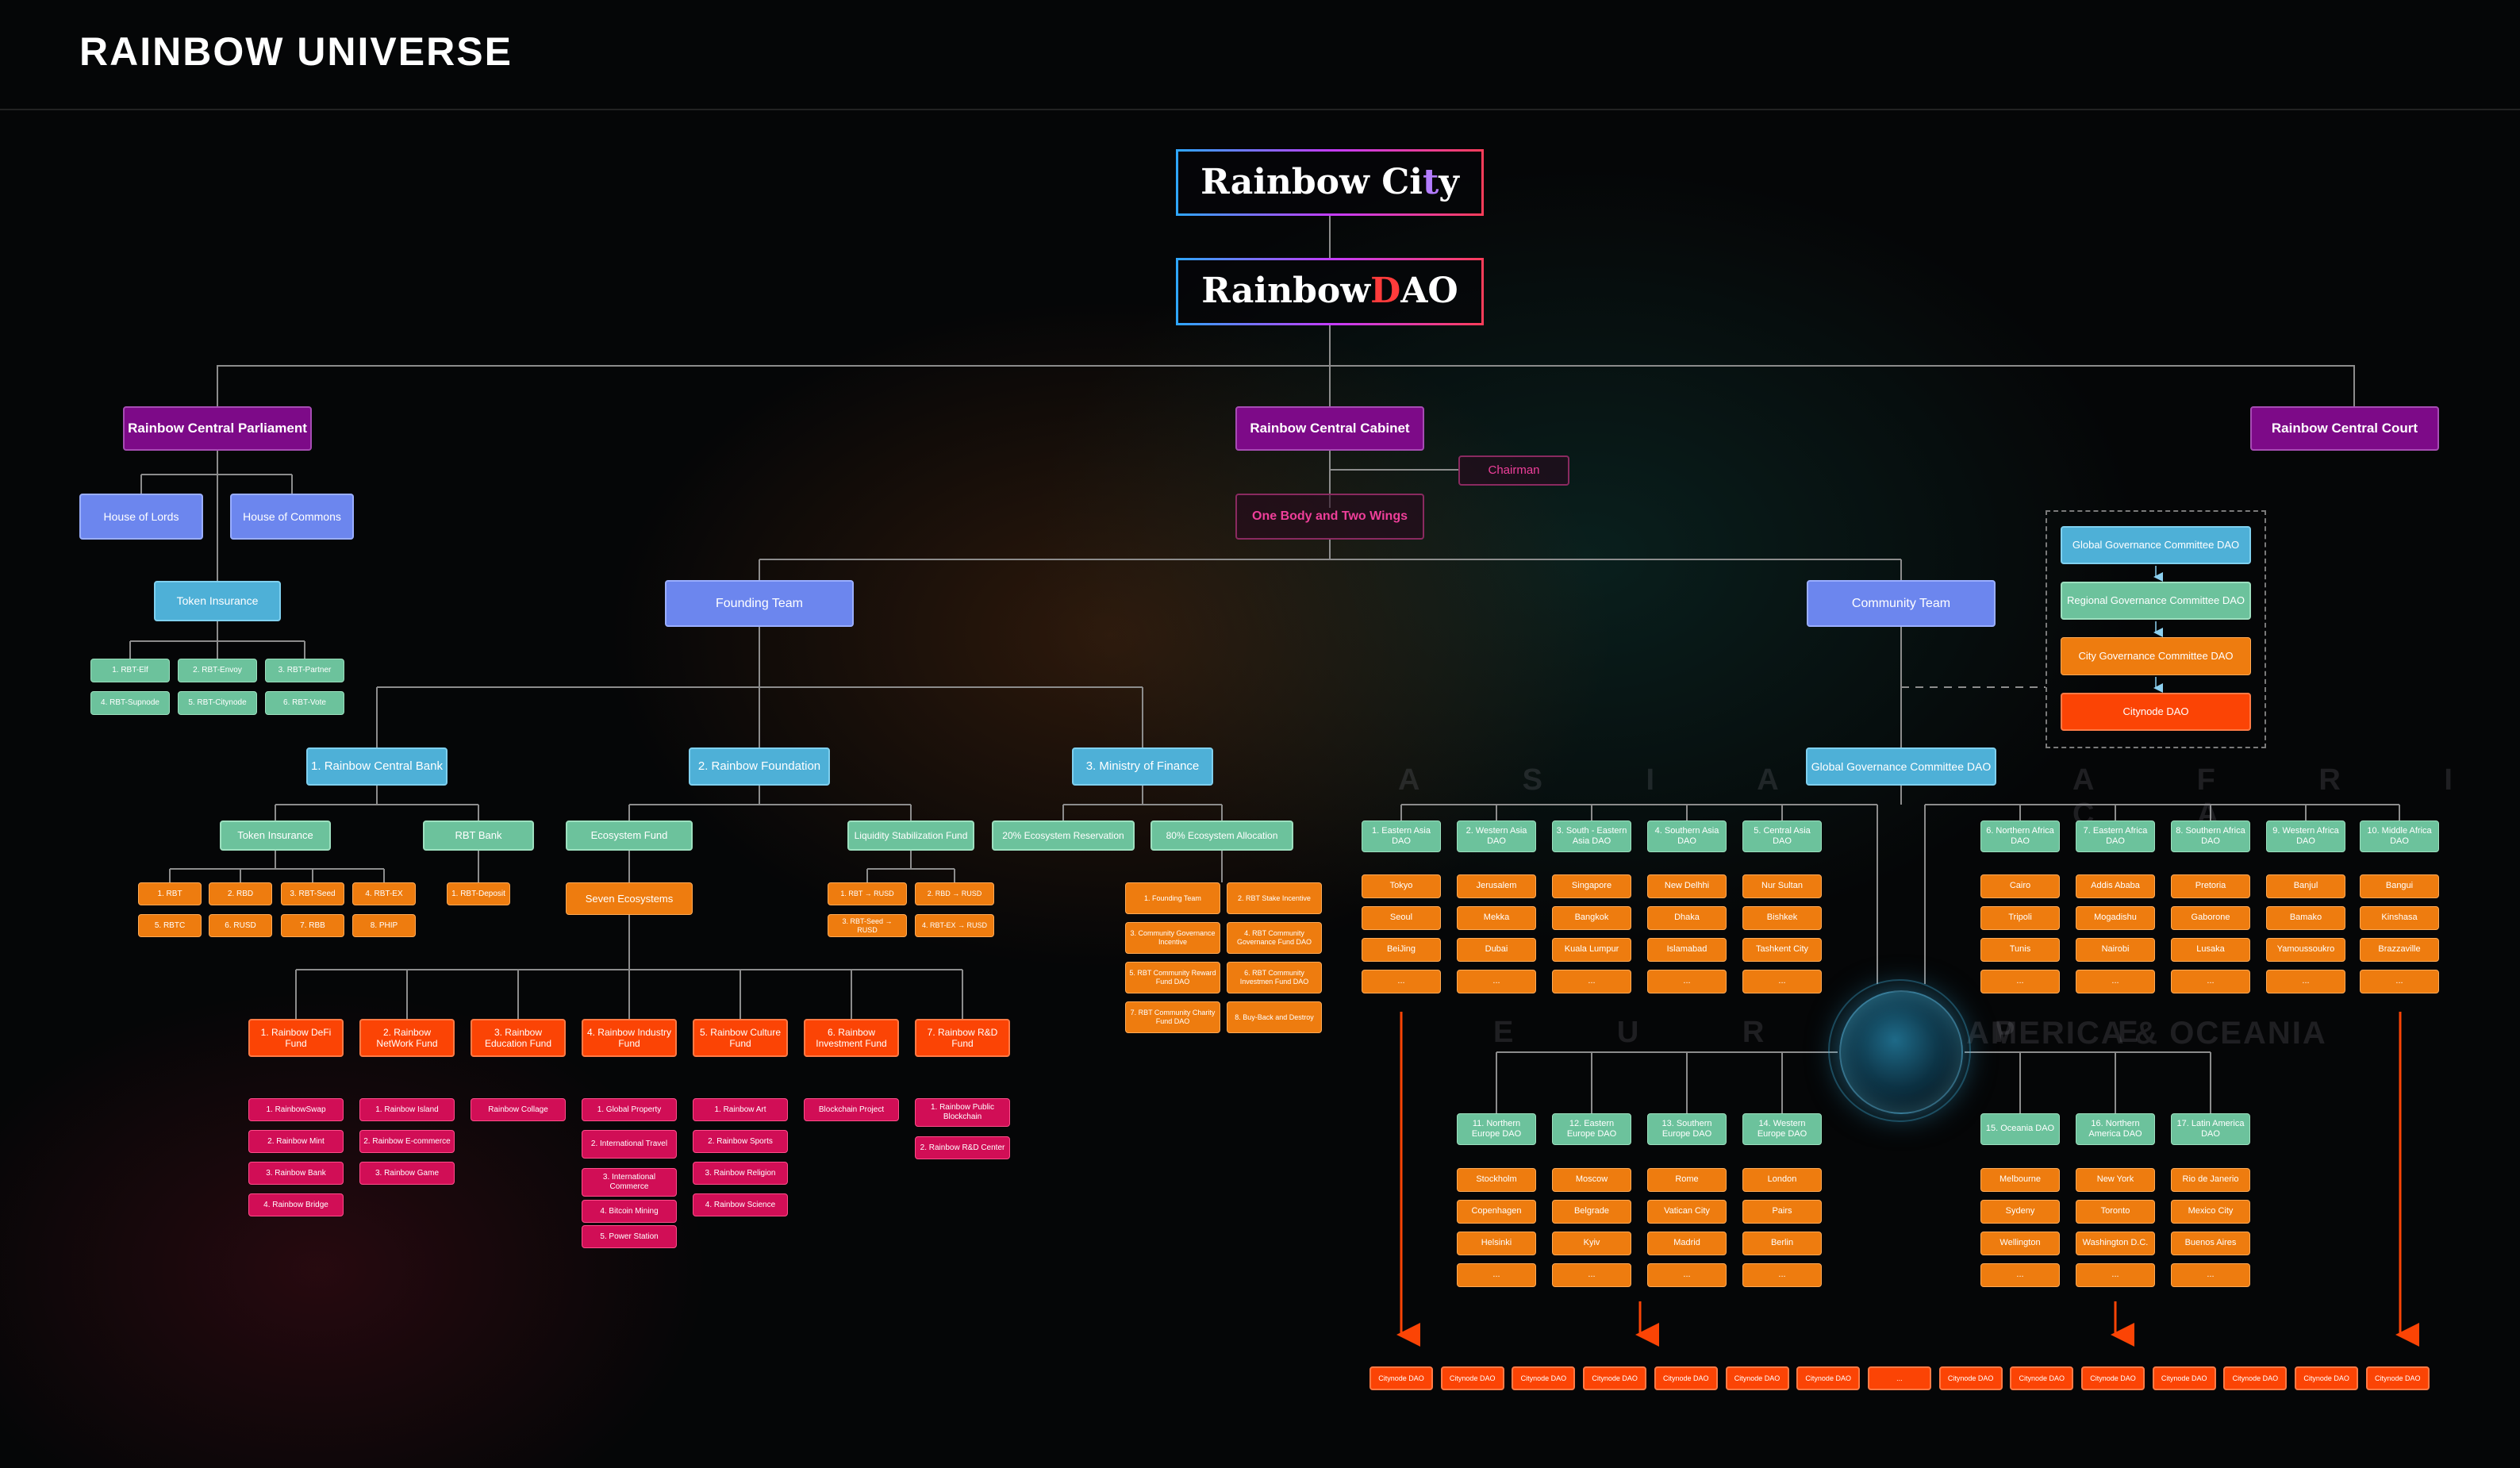  I want to click on fund-node: 6. Rainbow Investment Fund, so click(851, 1038).